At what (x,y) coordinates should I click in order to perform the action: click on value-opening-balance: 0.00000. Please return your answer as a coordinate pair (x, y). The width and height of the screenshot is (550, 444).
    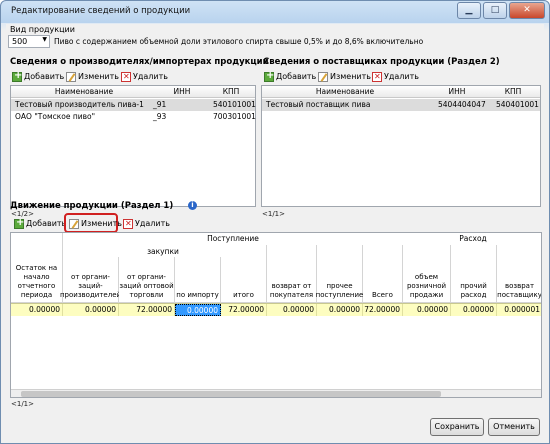
    Looking at the image, I should click on (37, 310).